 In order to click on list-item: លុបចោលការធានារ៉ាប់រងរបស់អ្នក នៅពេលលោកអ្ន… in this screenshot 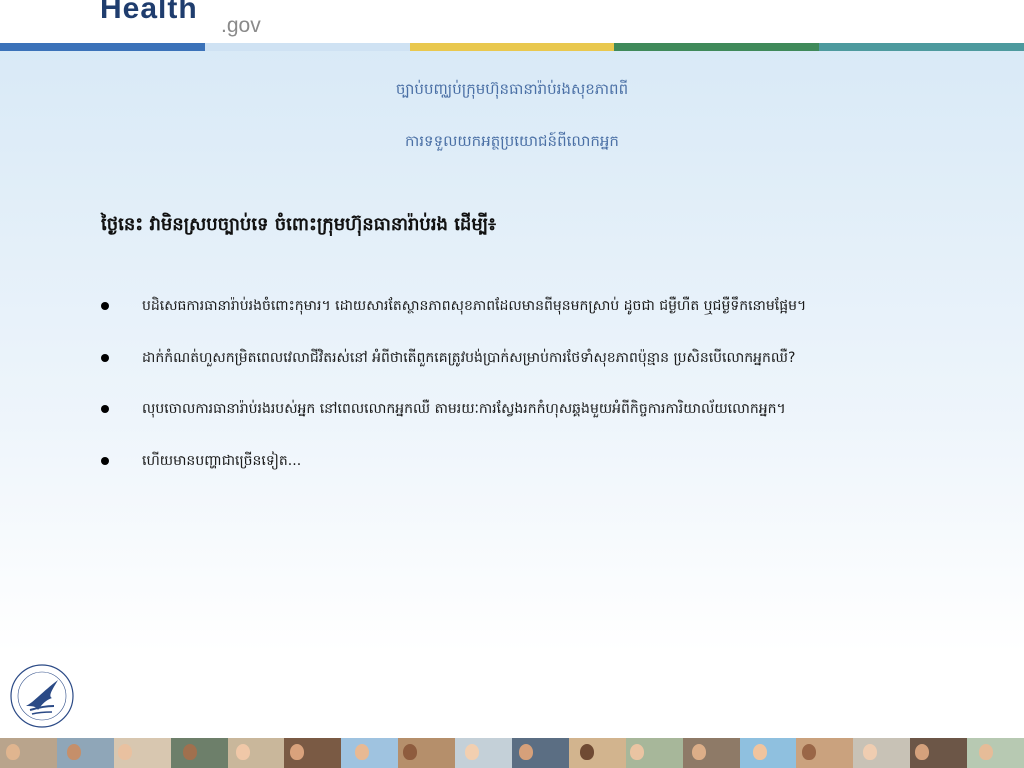, I will do `click(541, 425)`.